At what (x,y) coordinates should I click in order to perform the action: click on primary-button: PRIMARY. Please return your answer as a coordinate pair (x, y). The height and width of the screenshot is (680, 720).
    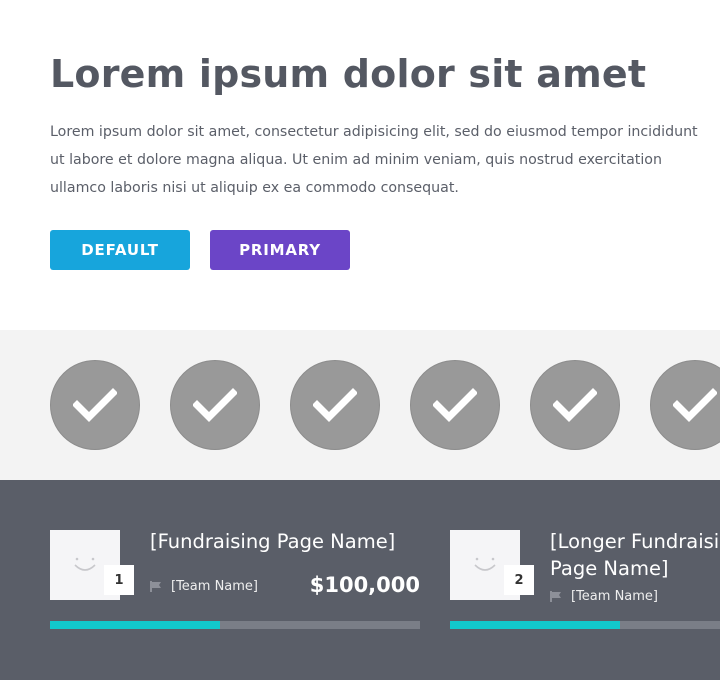
    Looking at the image, I should click on (280, 250).